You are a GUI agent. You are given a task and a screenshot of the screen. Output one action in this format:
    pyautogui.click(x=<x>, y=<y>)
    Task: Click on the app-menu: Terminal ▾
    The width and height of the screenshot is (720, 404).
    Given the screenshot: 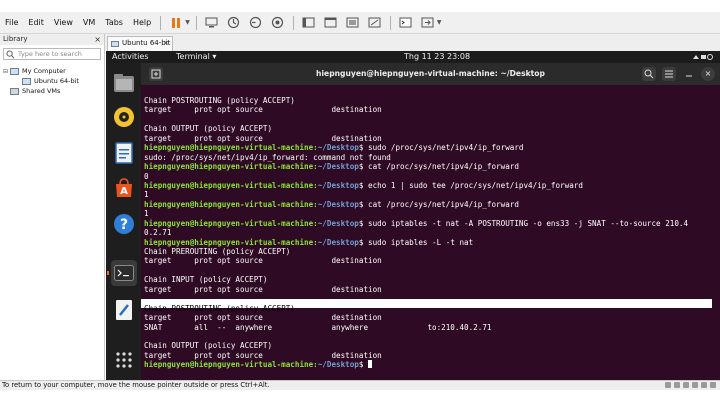 What is the action you would take?
    pyautogui.click(x=196, y=57)
    